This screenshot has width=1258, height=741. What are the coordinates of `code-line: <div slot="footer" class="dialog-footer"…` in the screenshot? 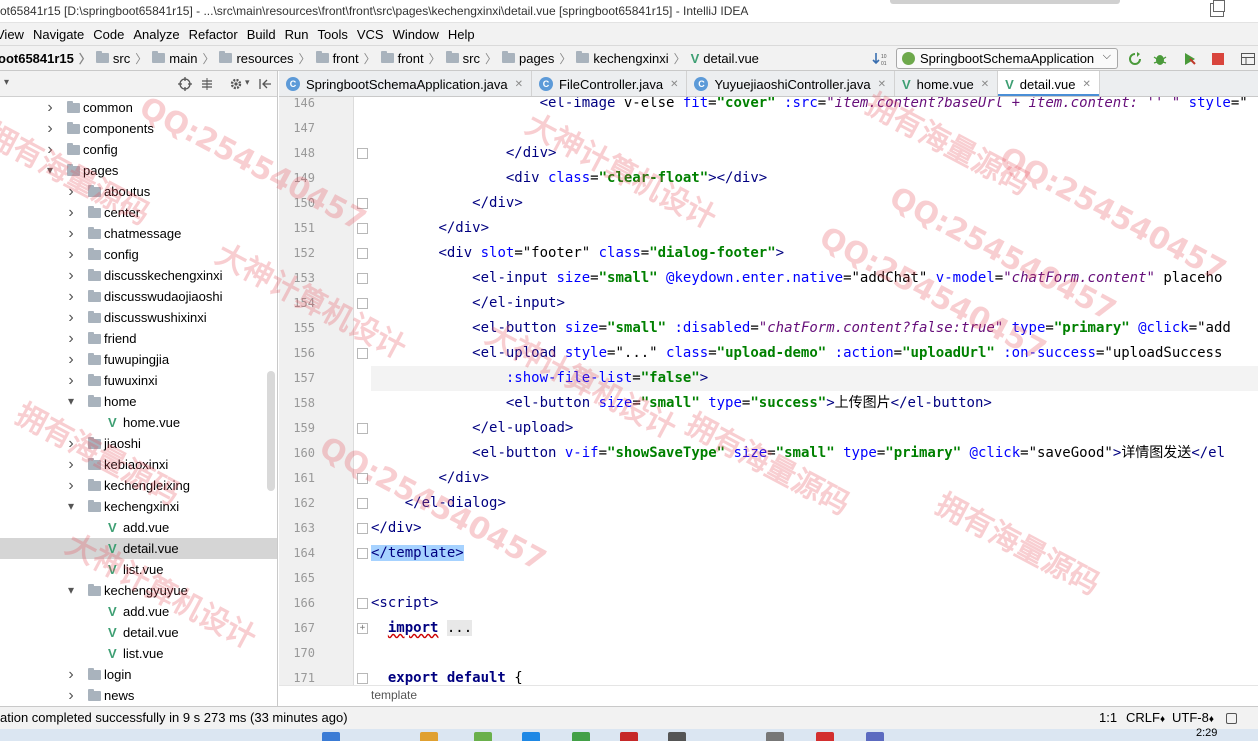 It's located at (577, 253).